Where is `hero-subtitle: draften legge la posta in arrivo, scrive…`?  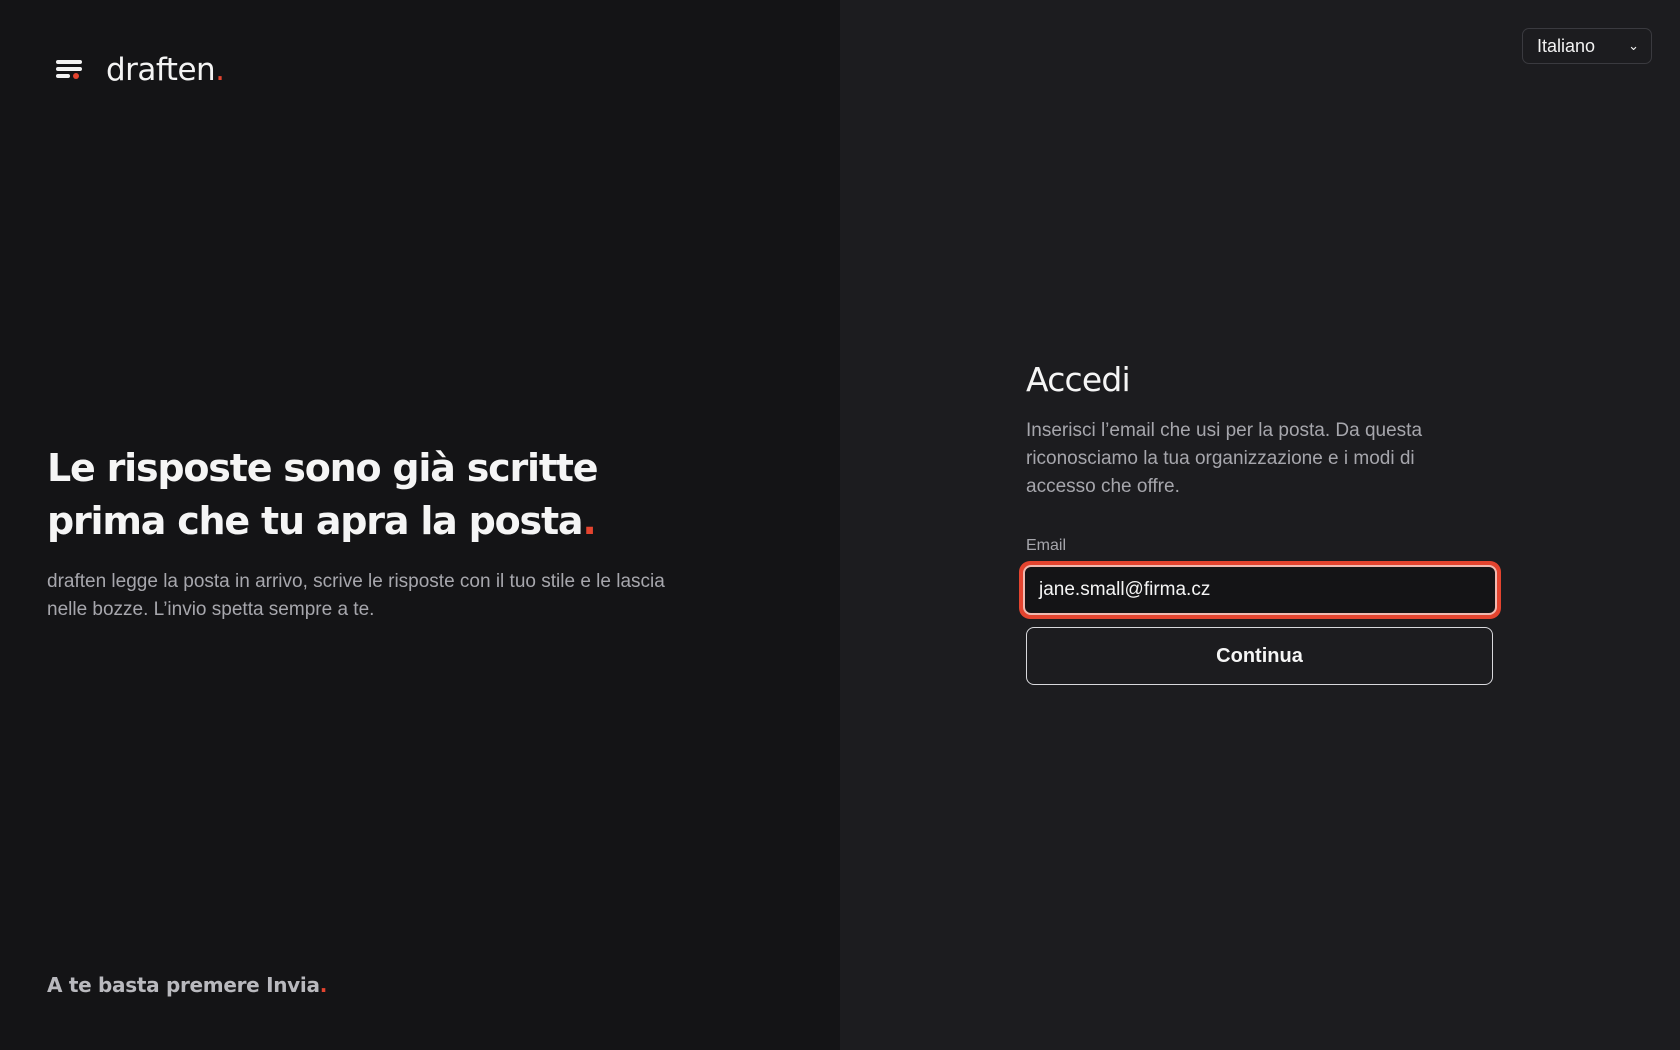
hero-subtitle: draften legge la posta in arrivo, scrive… is located at coordinates (356, 595).